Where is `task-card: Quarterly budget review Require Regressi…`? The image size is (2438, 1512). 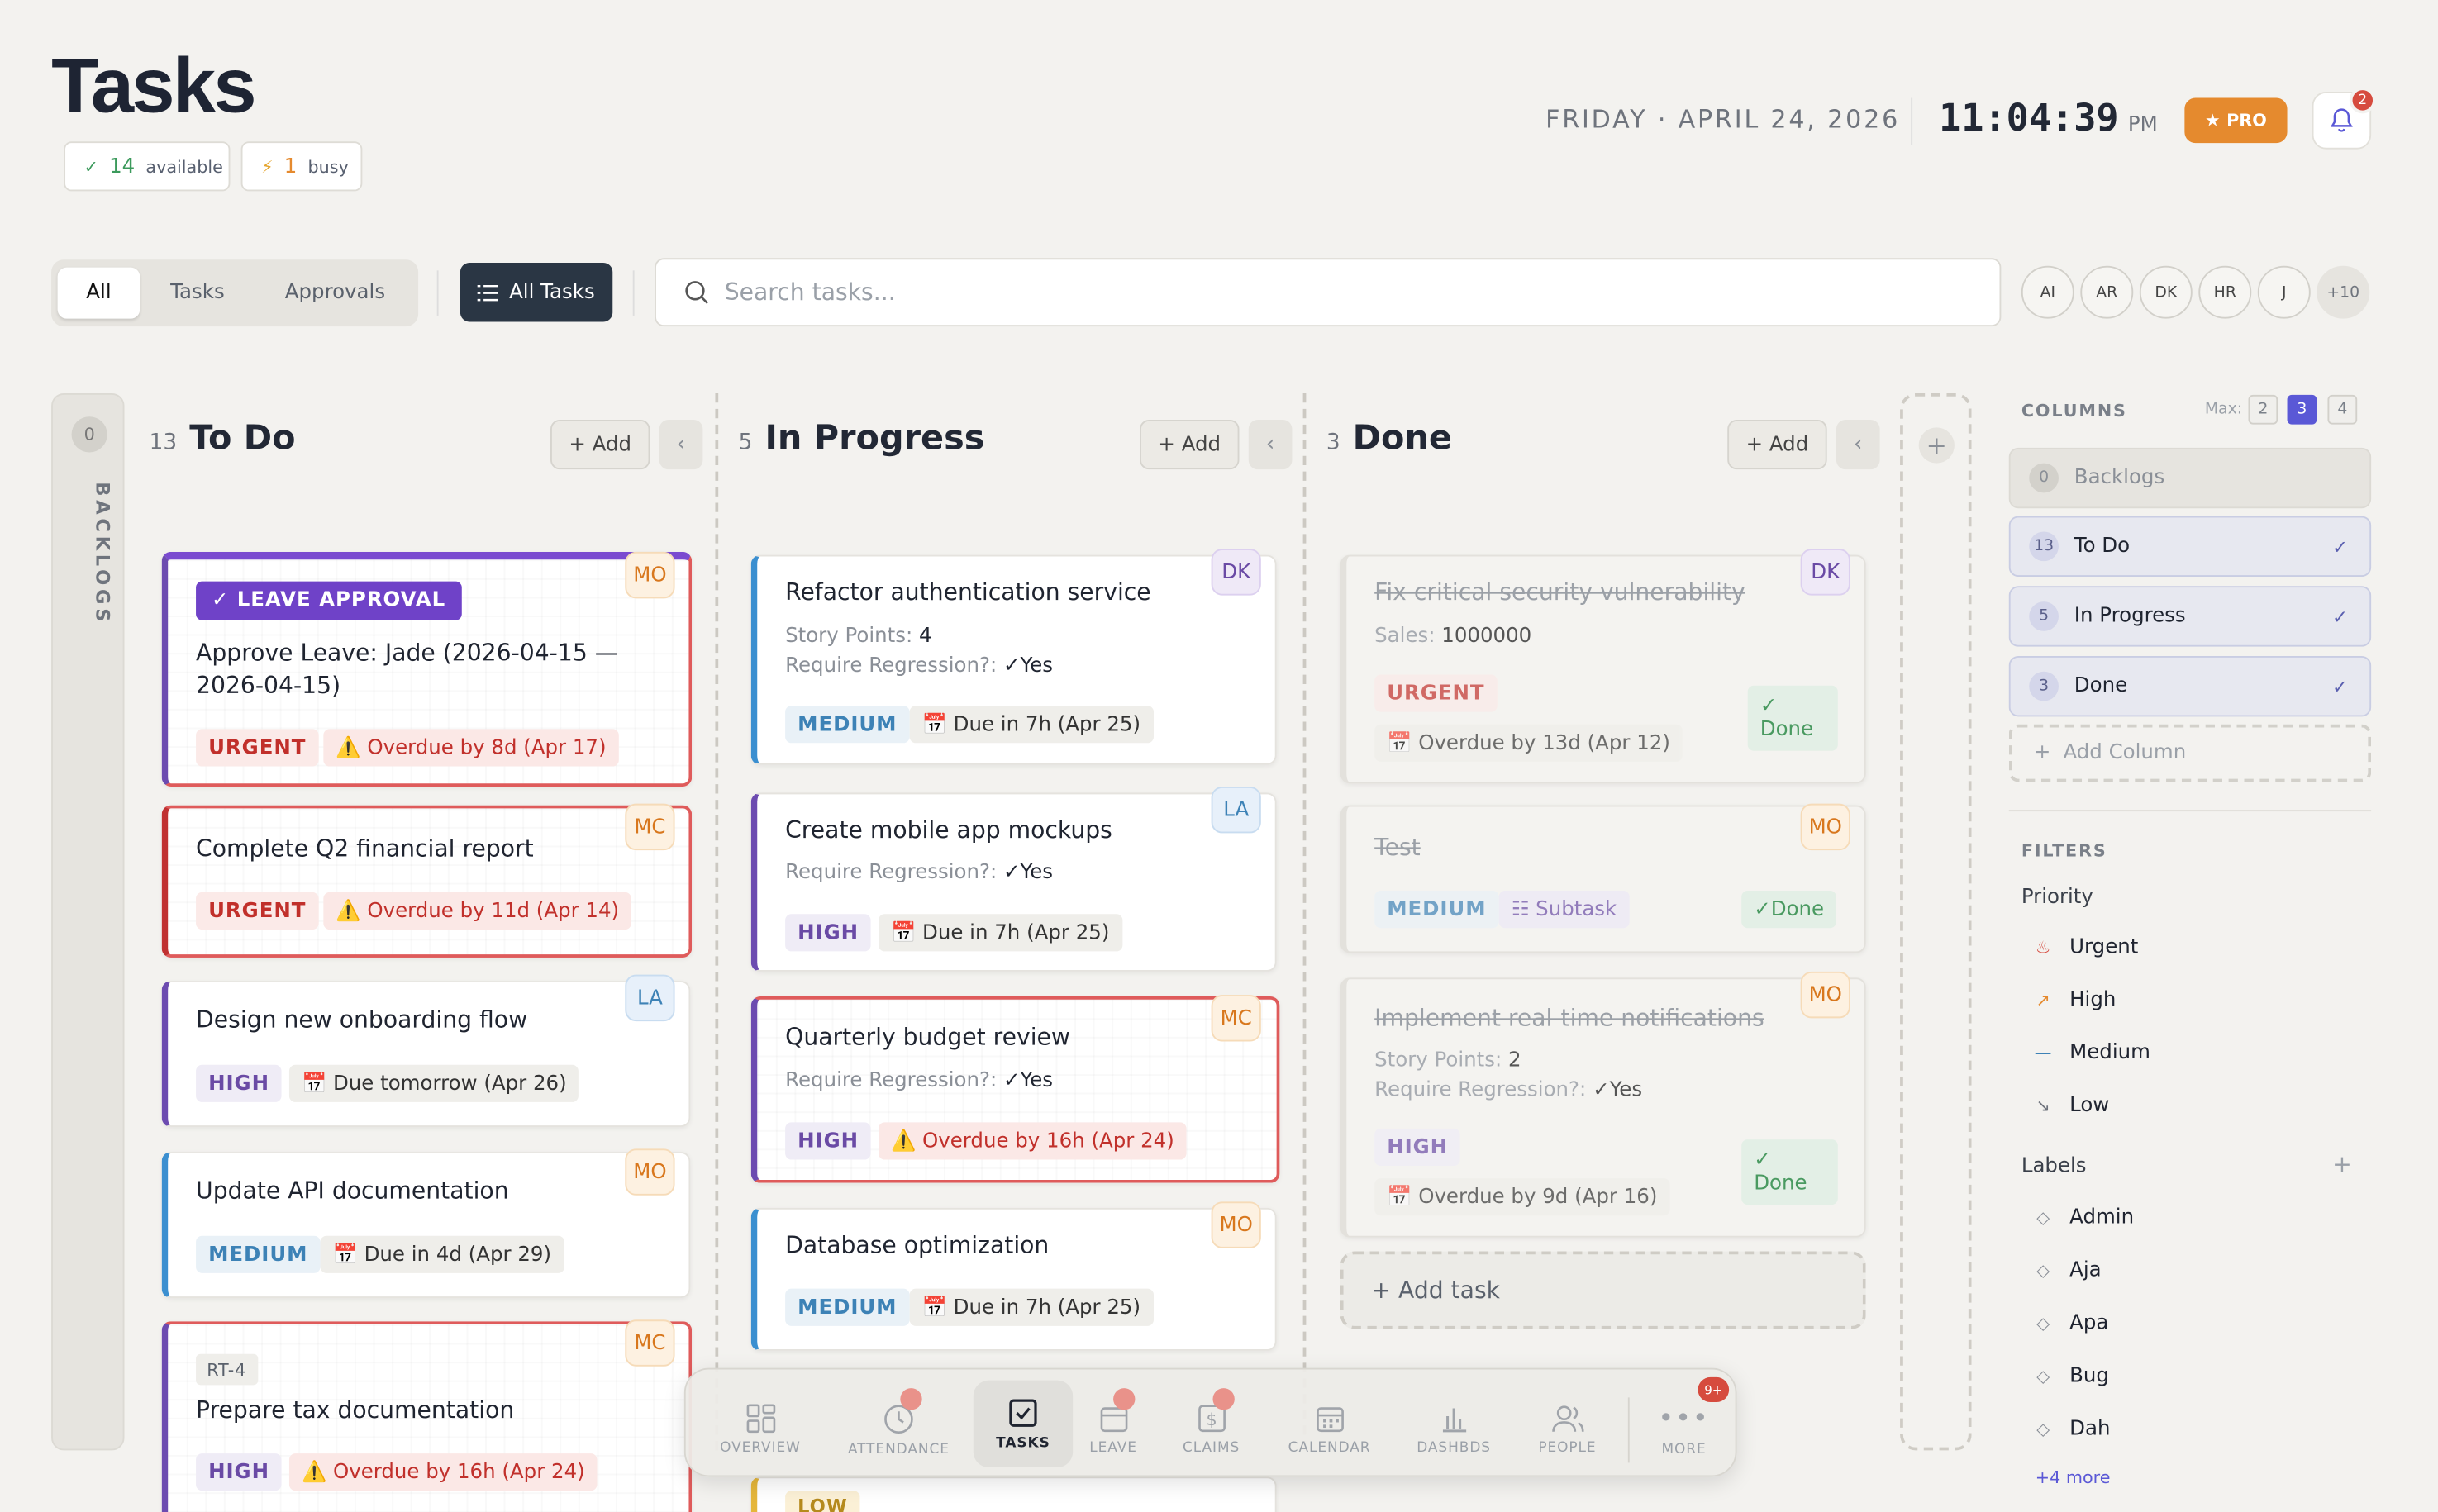
task-card: Quarterly budget review Require Regressi… is located at coordinates (1015, 1089).